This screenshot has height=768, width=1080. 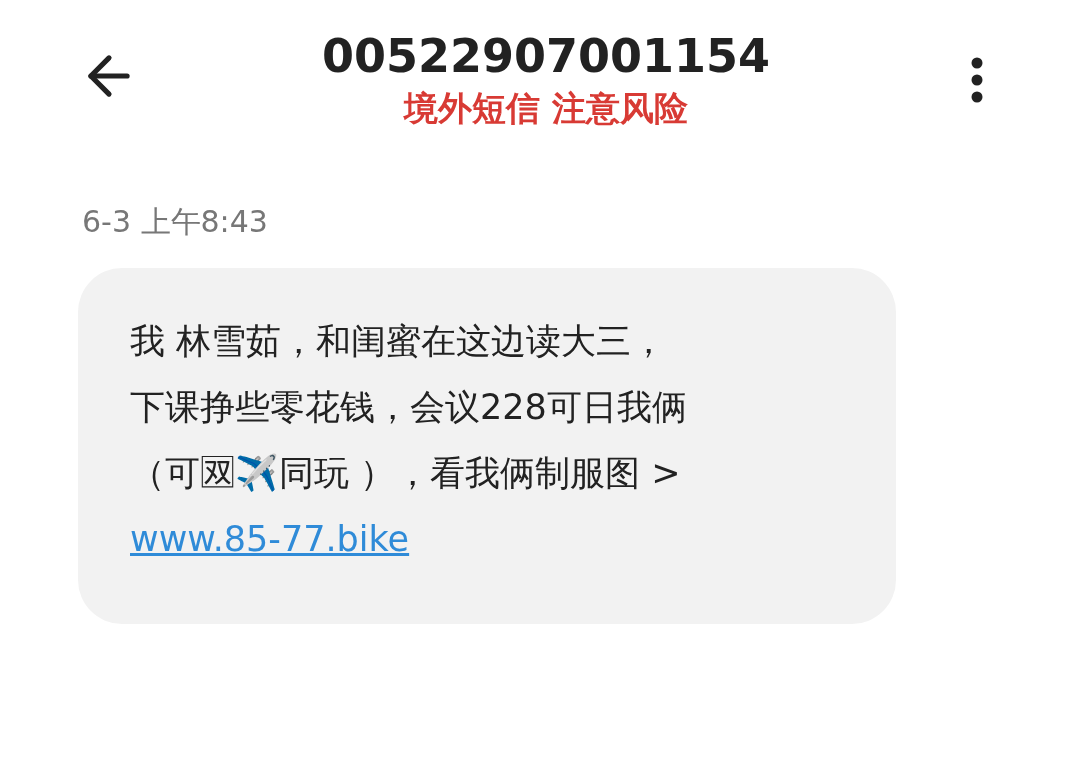 I want to click on message-line: （可🈒✈同玩 ），看我俩制服图 >, so click(x=405, y=473).